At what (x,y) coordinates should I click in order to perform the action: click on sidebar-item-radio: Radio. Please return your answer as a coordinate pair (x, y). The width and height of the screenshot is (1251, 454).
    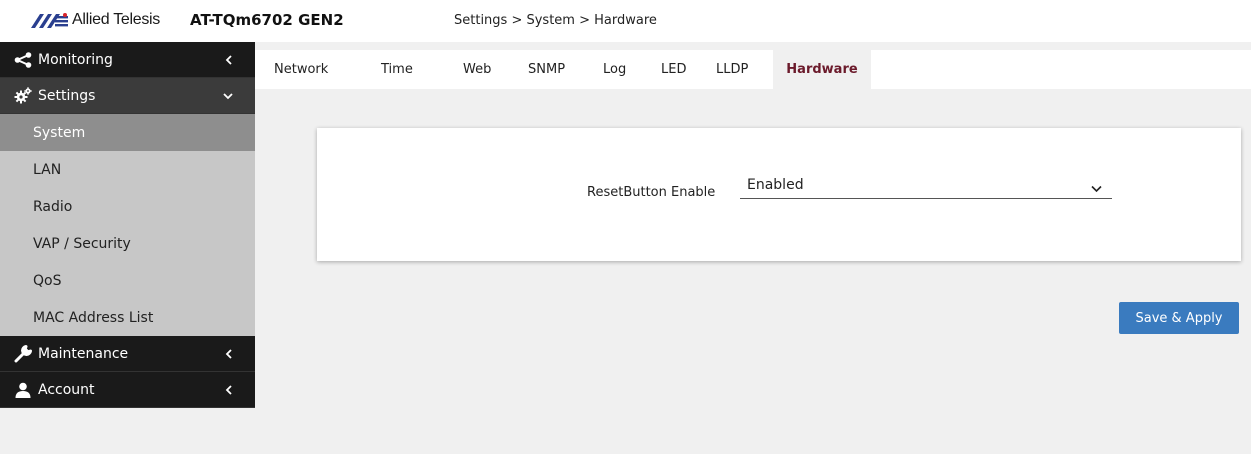
    Looking at the image, I should click on (127, 206).